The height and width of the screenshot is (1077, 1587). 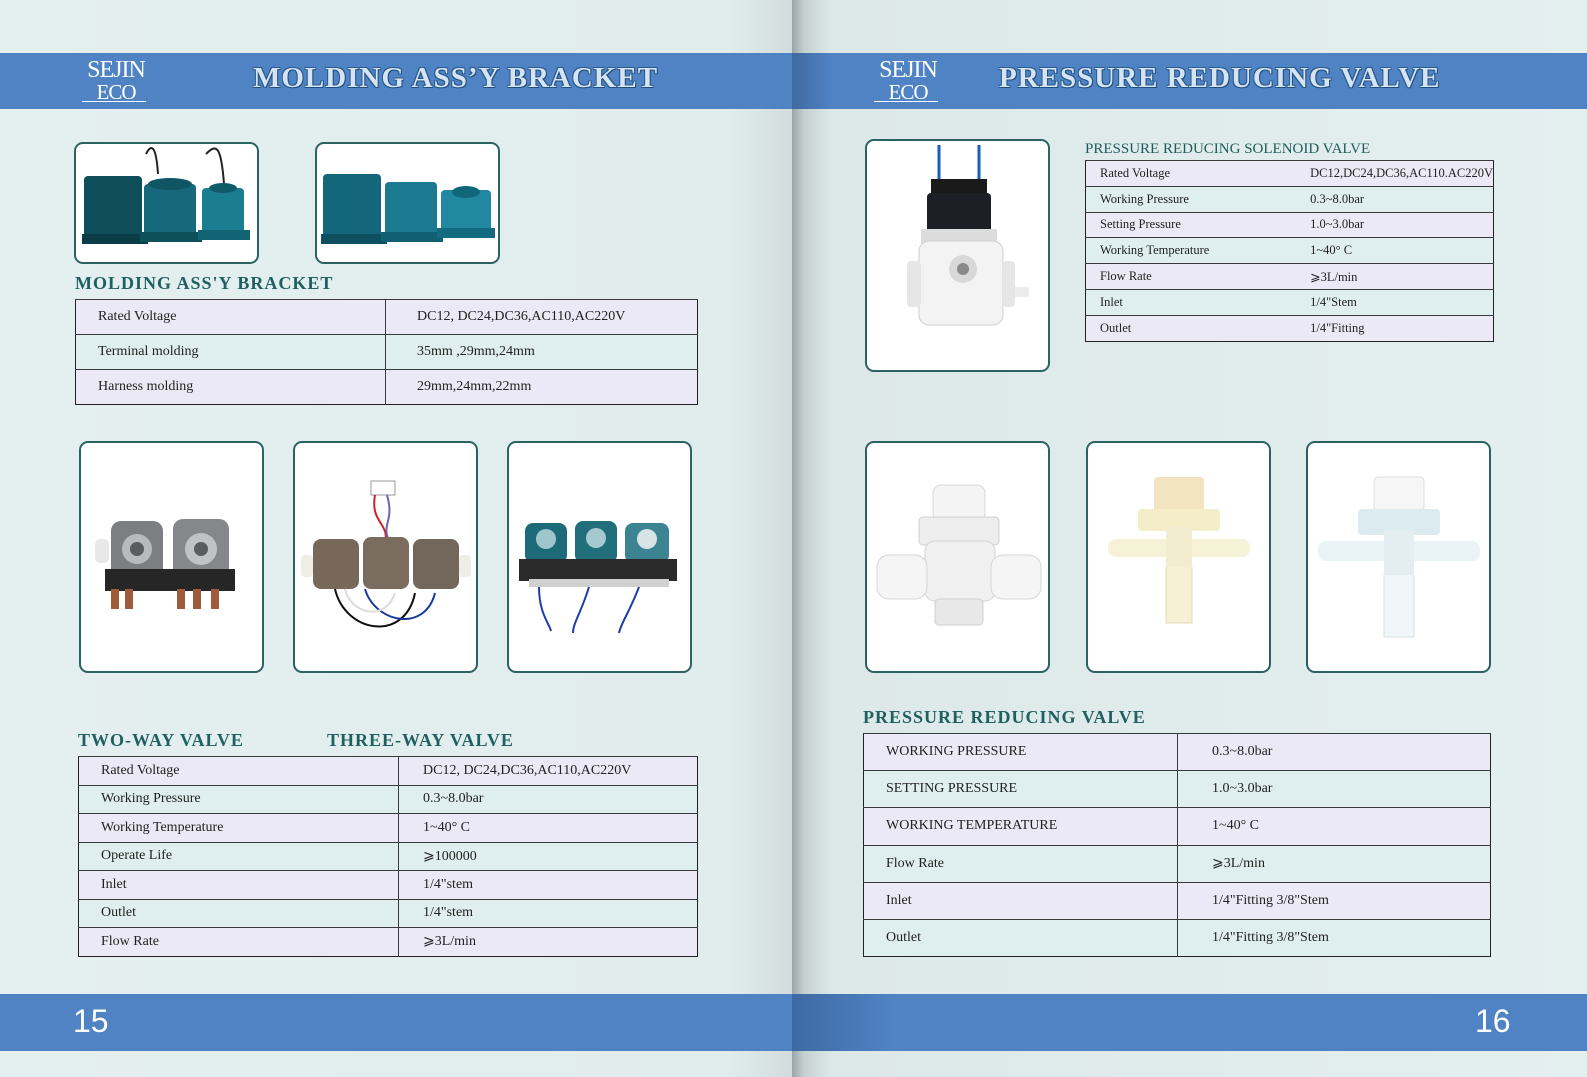 I want to click on spec-label: WORKING TEMPERATURE, so click(x=1020, y=826).